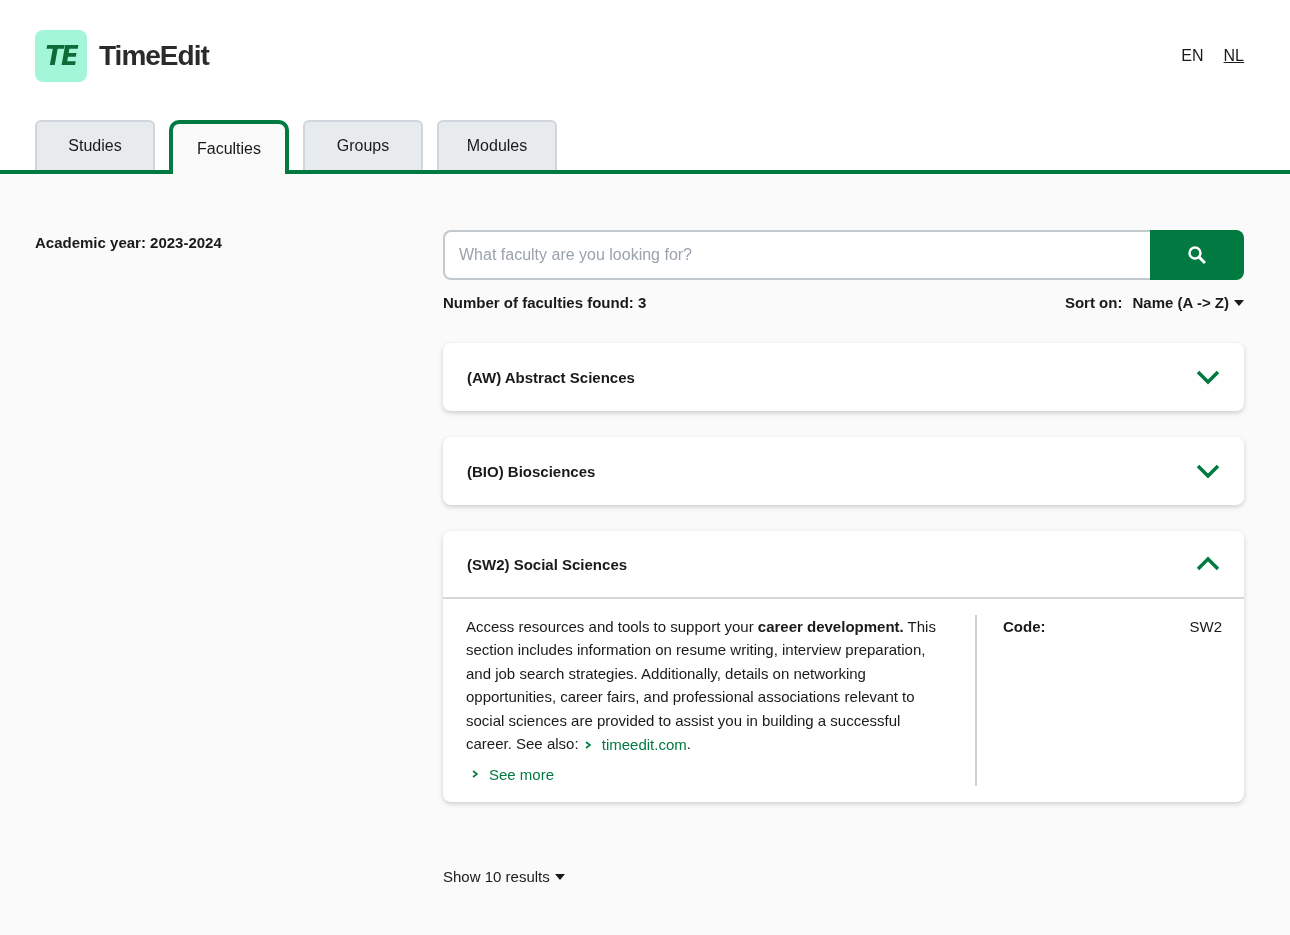 The image size is (1290, 935). What do you see at coordinates (1093, 302) in the screenshot?
I see `sort-label: Sort on:` at bounding box center [1093, 302].